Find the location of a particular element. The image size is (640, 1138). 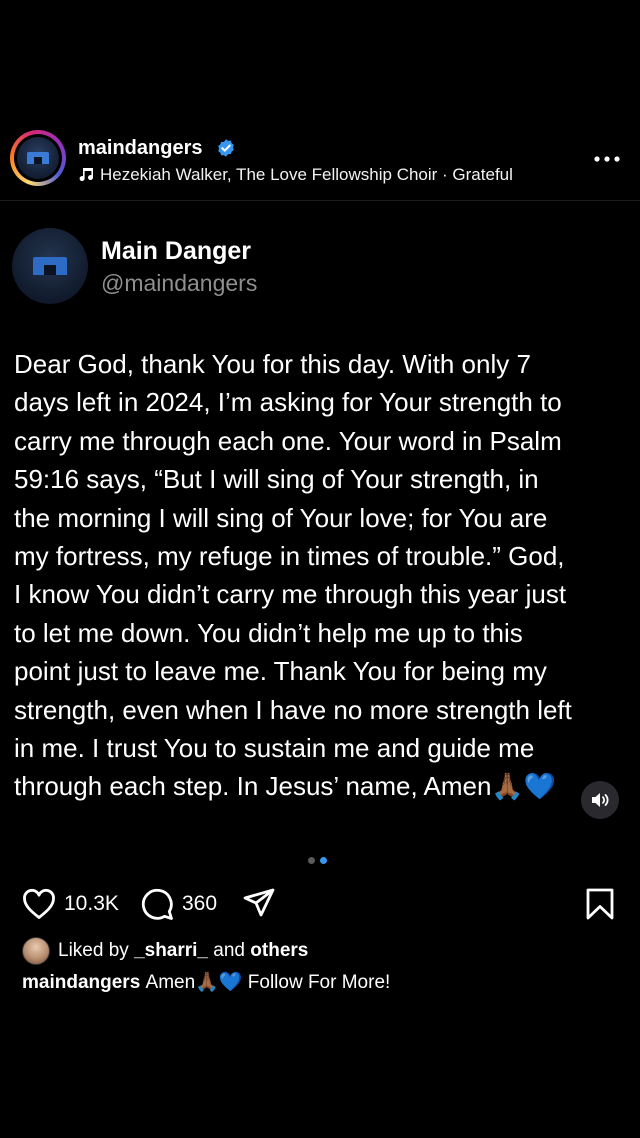

heart-icon is located at coordinates (39, 904).